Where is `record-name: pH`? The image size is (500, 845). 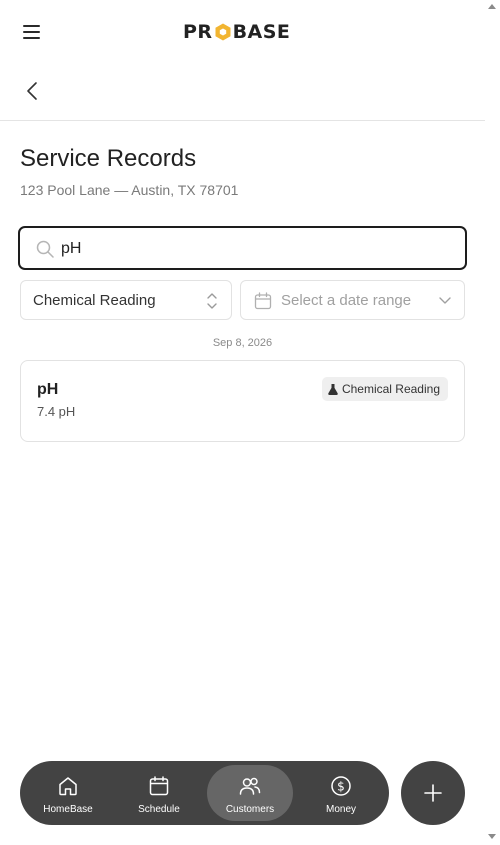 record-name: pH is located at coordinates (48, 389).